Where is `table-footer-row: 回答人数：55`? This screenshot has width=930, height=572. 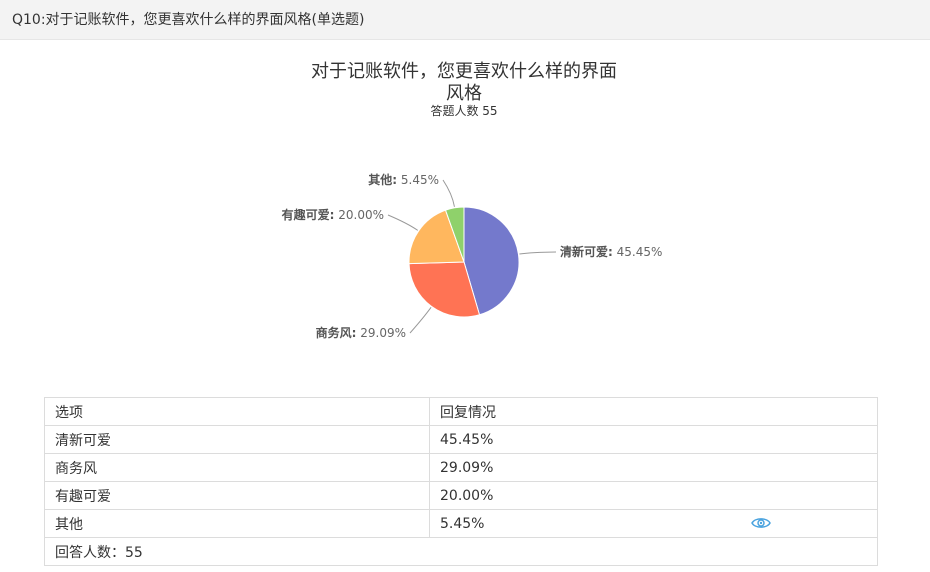 table-footer-row: 回答人数：55 is located at coordinates (461, 551).